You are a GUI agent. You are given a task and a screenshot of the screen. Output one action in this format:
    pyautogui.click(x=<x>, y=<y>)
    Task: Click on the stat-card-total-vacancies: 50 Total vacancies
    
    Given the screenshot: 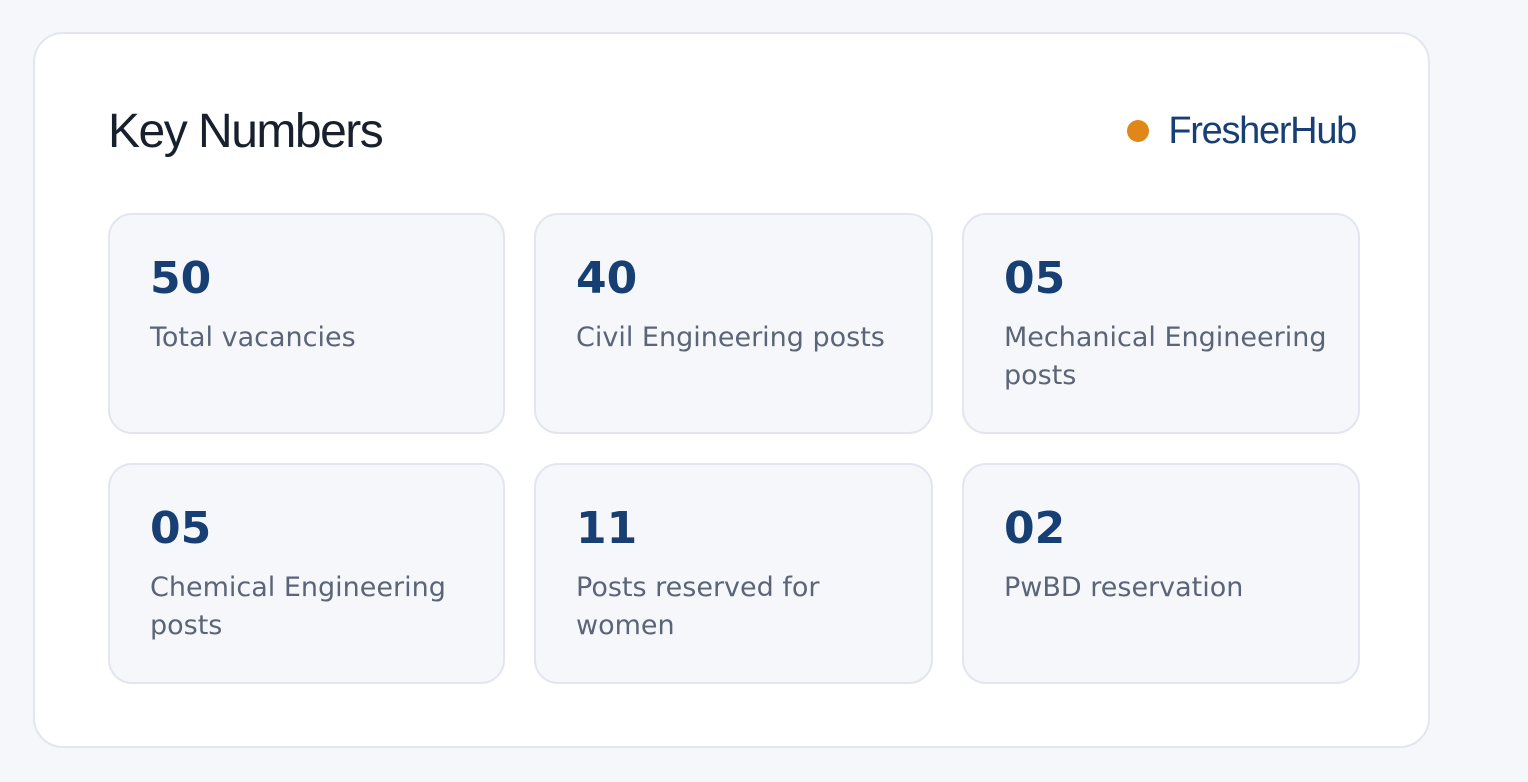 What is the action you would take?
    pyautogui.click(x=306, y=323)
    